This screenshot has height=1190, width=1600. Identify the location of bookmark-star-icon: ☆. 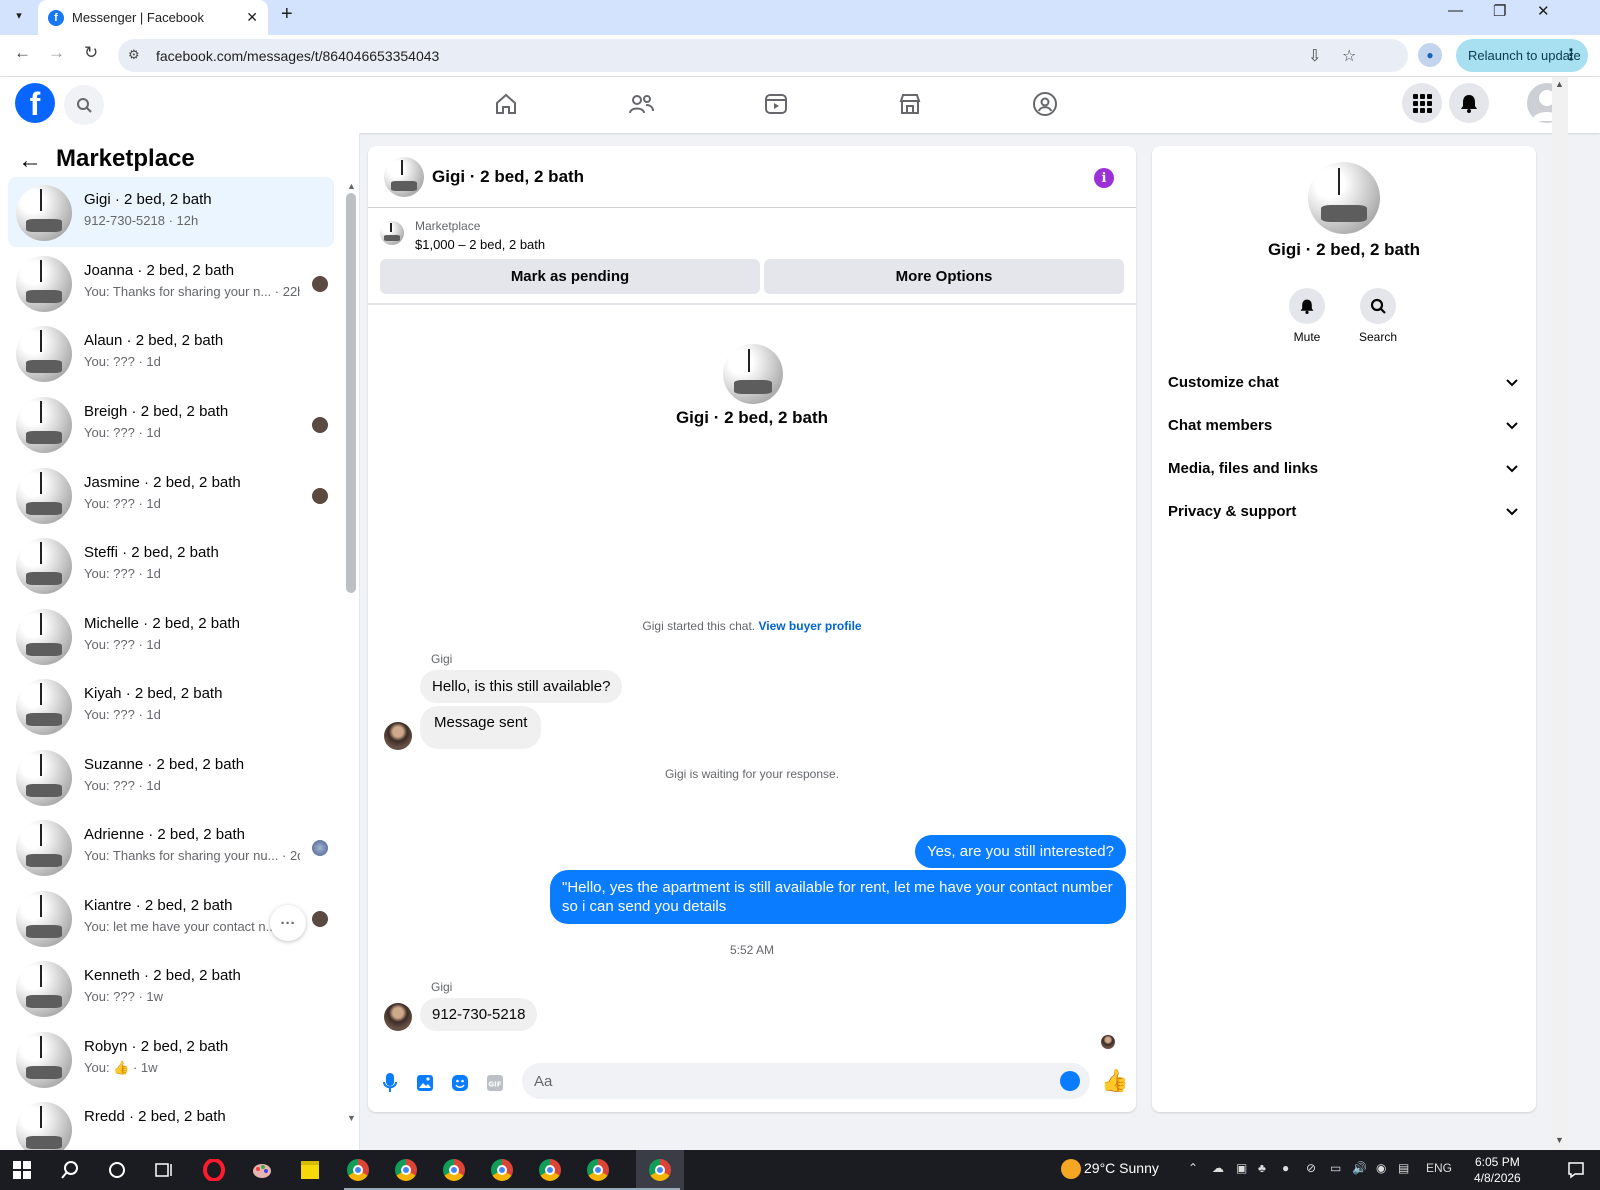
(1349, 56).